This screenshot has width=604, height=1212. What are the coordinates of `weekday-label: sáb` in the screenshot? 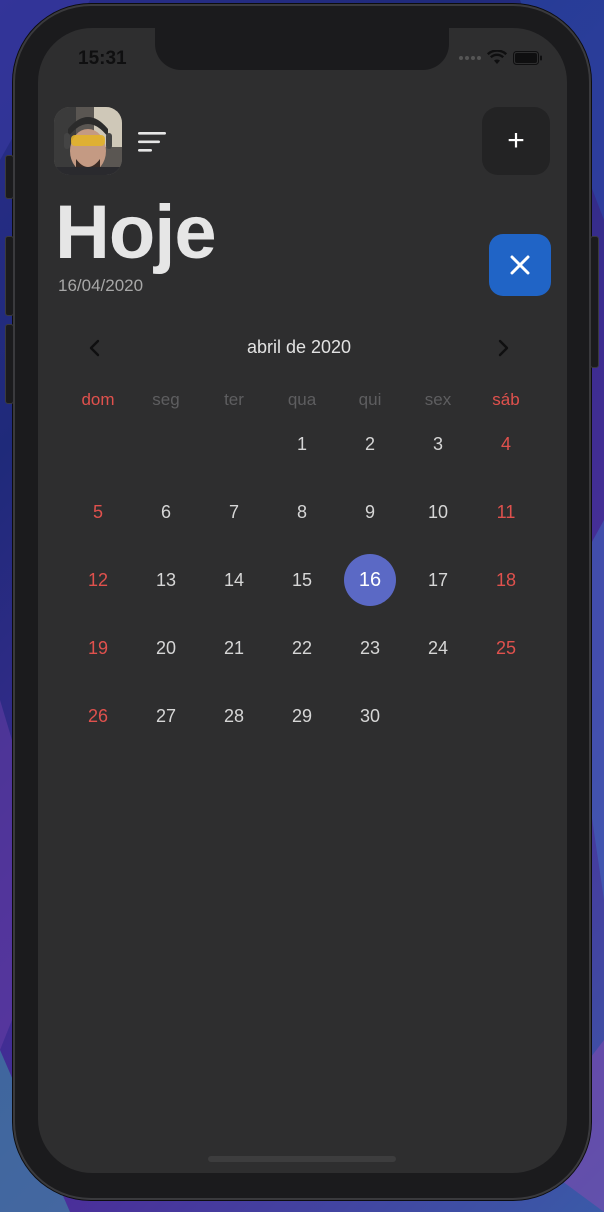 It's located at (506, 399).